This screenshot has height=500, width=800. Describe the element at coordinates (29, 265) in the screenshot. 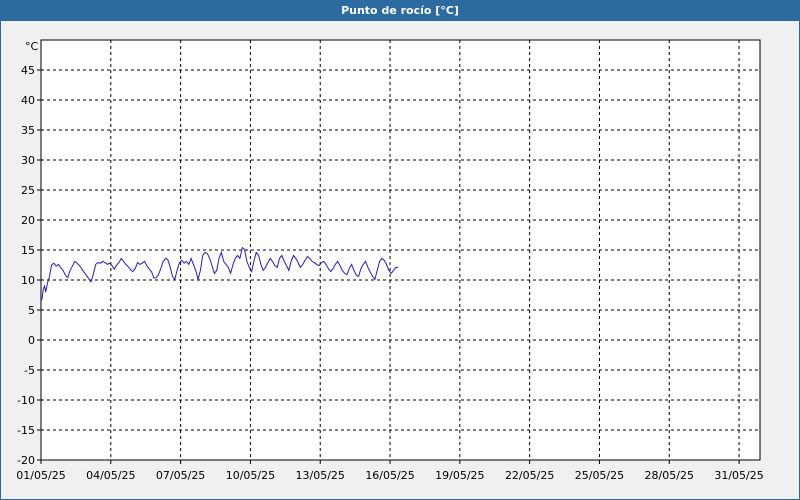

I see `y-axis-ticks: -20 -15 -10 -5 0 5 10 15 20 25 30 35 40 45` at that location.